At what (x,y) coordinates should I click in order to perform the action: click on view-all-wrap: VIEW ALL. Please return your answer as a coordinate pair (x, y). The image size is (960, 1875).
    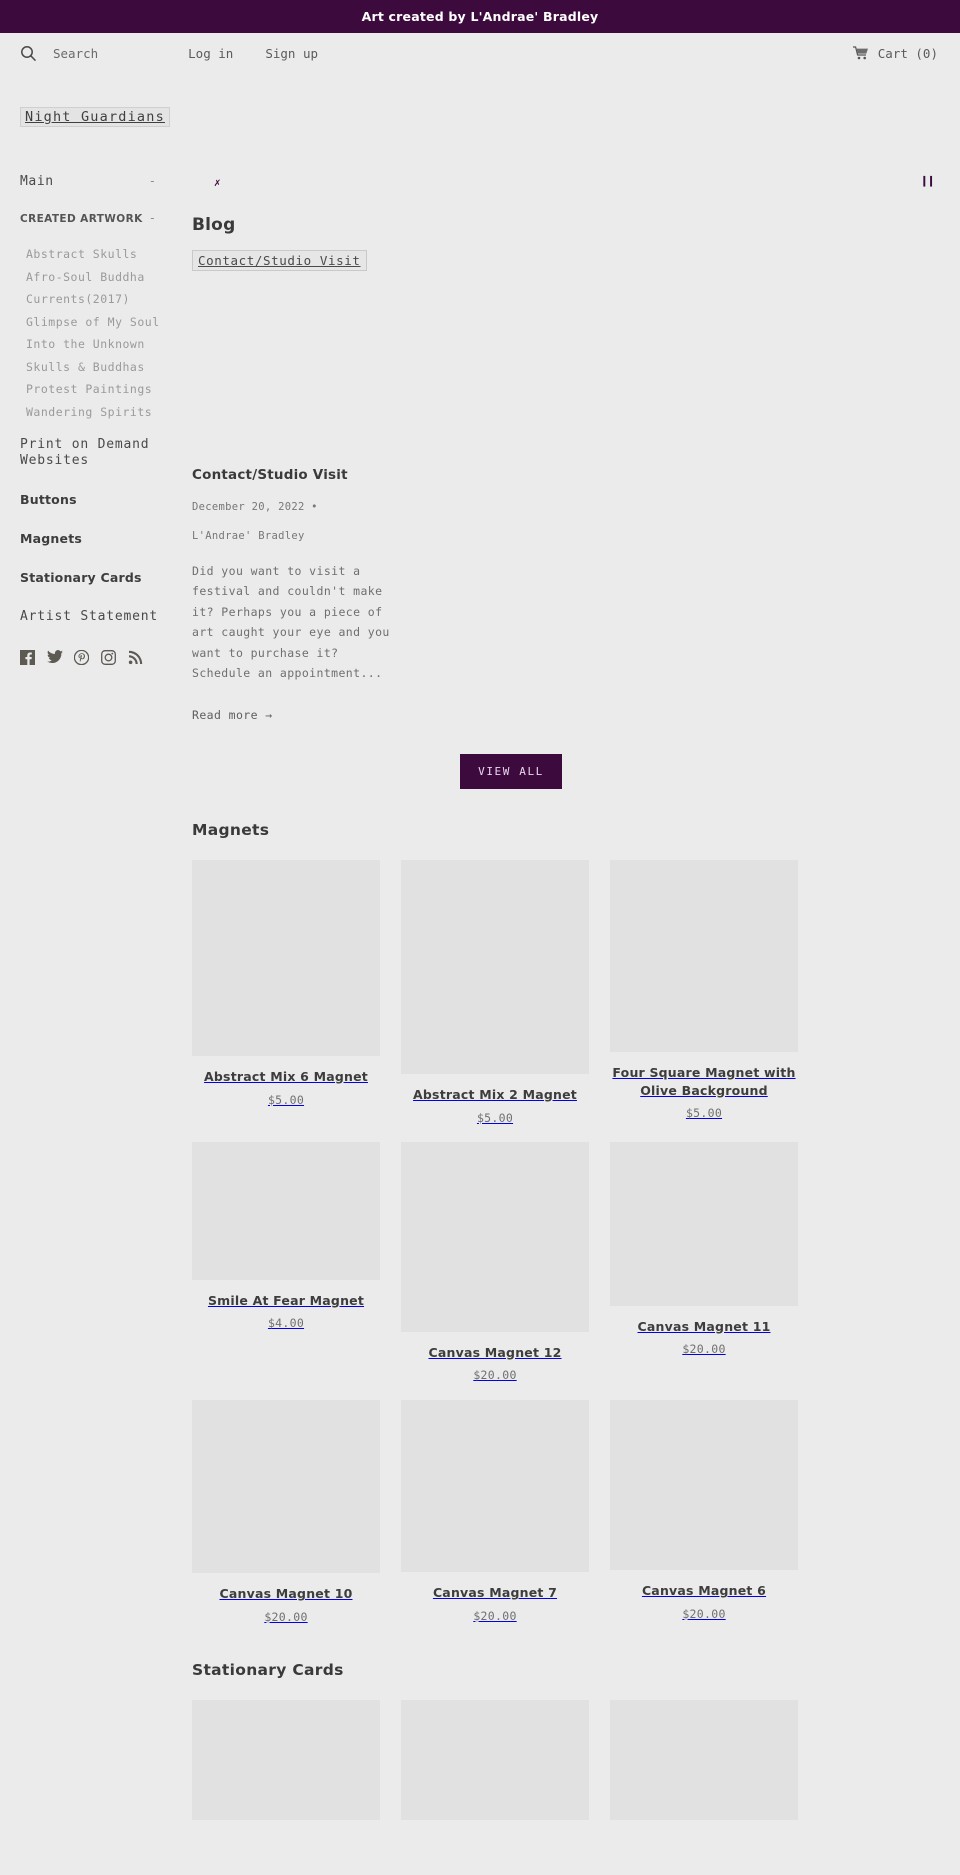
    Looking at the image, I should click on (576, 771).